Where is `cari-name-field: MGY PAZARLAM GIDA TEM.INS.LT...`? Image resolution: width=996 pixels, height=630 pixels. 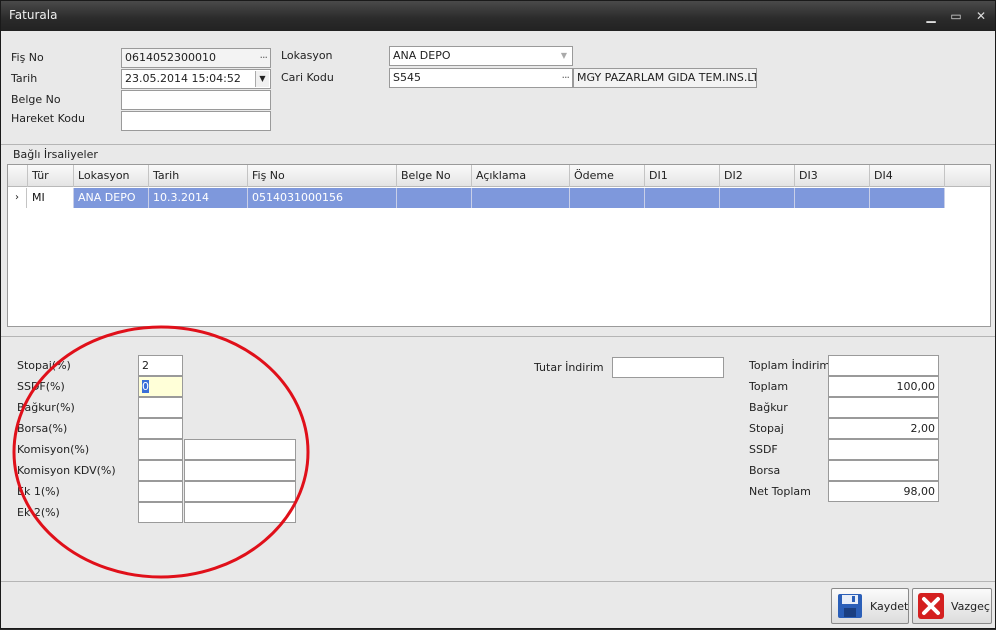
cari-name-field: MGY PAZARLAM GIDA TEM.INS.LT... is located at coordinates (665, 78).